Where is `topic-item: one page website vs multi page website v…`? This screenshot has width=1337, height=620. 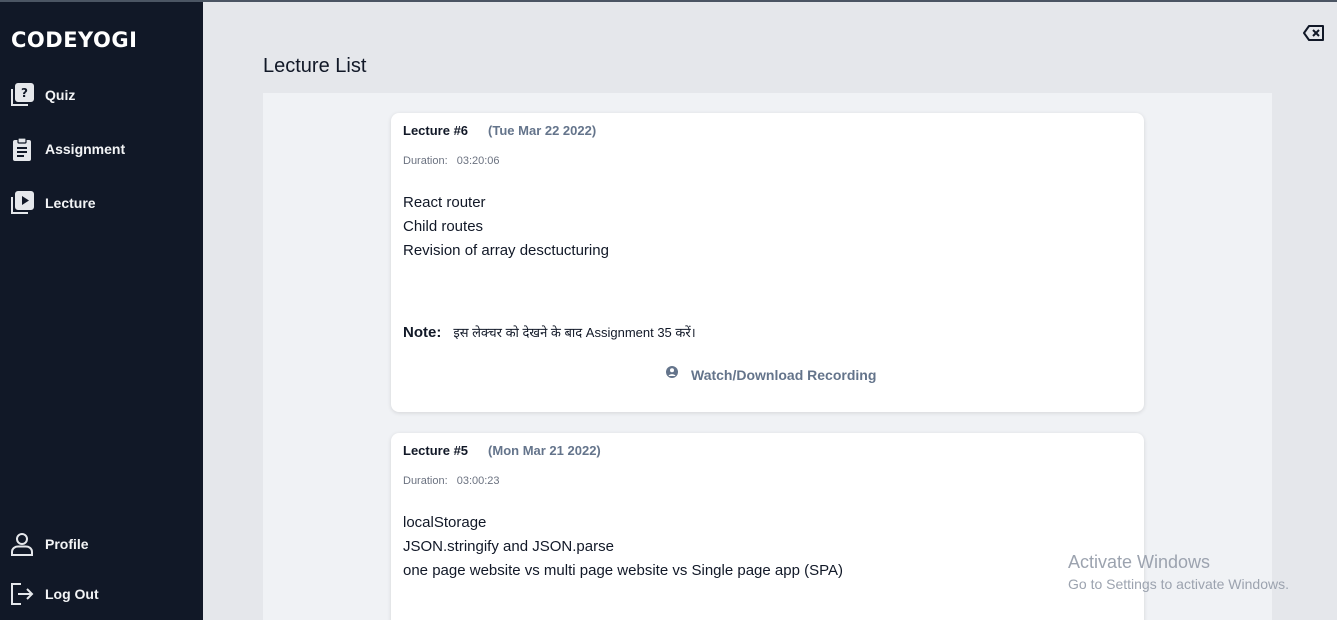
topic-item: one page website vs multi page website v… is located at coordinates (623, 570).